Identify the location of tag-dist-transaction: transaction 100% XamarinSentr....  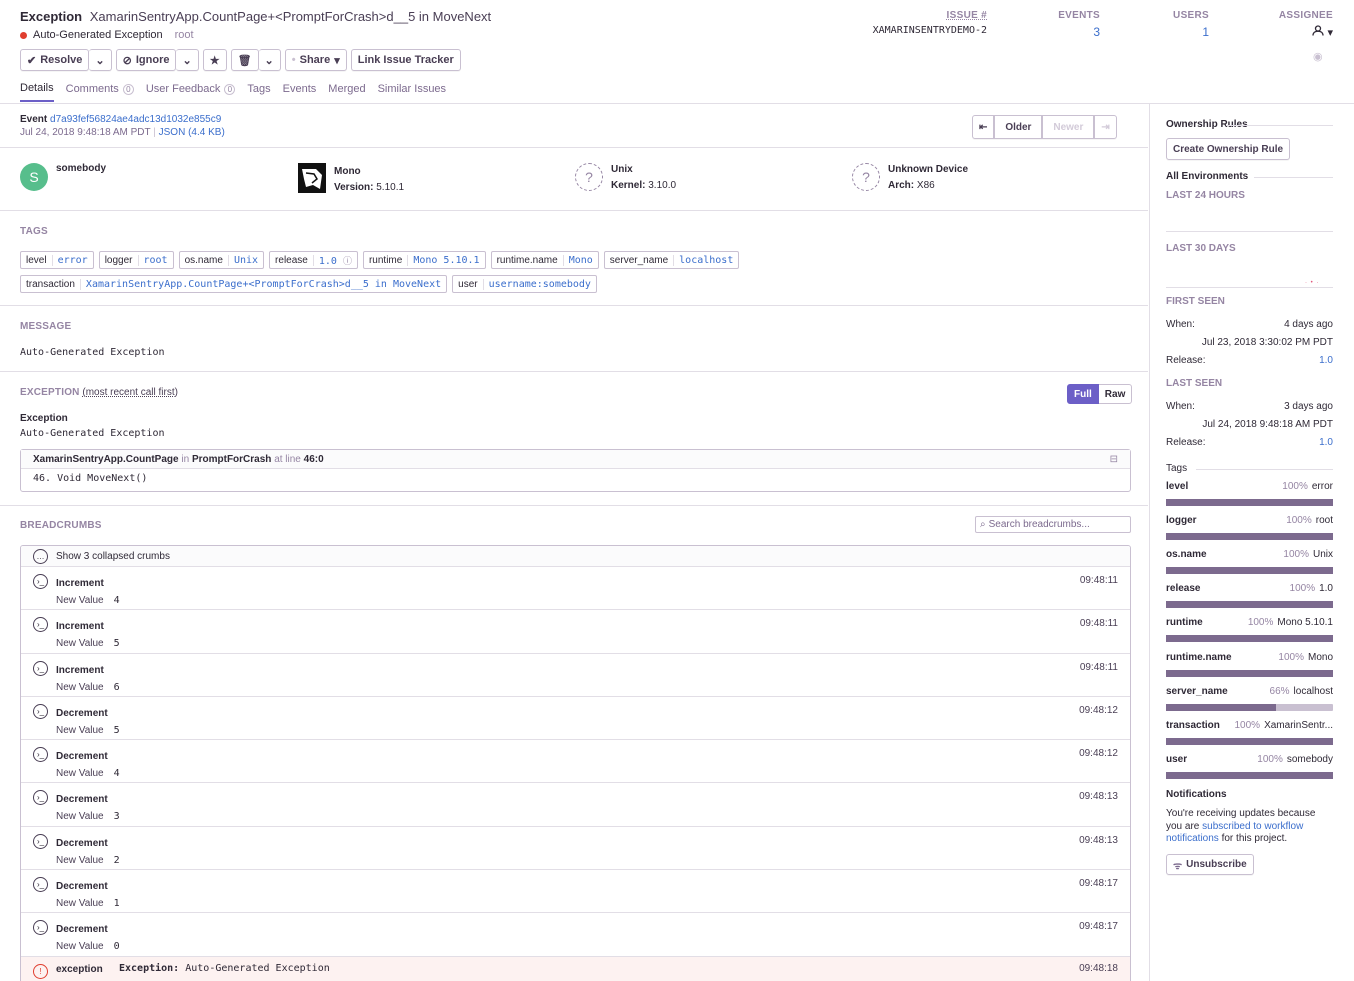
(1249, 725).